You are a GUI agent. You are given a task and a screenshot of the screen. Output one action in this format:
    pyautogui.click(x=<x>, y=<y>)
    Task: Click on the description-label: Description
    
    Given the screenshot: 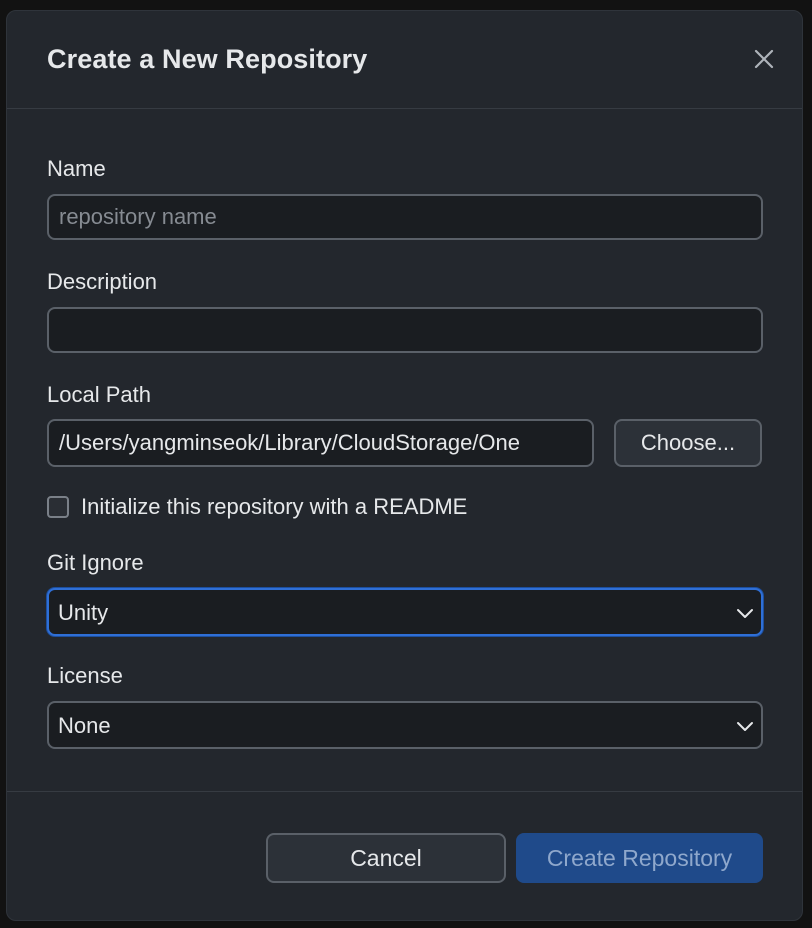 What is the action you would take?
    pyautogui.click(x=102, y=281)
    